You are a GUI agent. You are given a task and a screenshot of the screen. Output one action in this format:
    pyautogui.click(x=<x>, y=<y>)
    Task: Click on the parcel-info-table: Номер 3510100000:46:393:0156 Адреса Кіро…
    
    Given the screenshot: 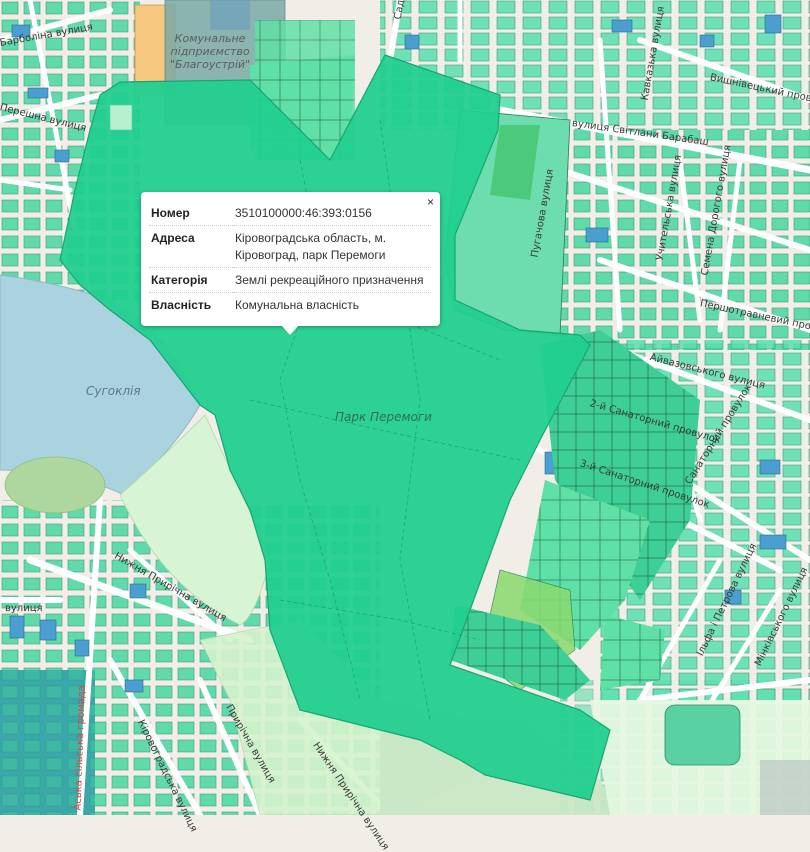 What is the action you would take?
    pyautogui.click(x=290, y=259)
    